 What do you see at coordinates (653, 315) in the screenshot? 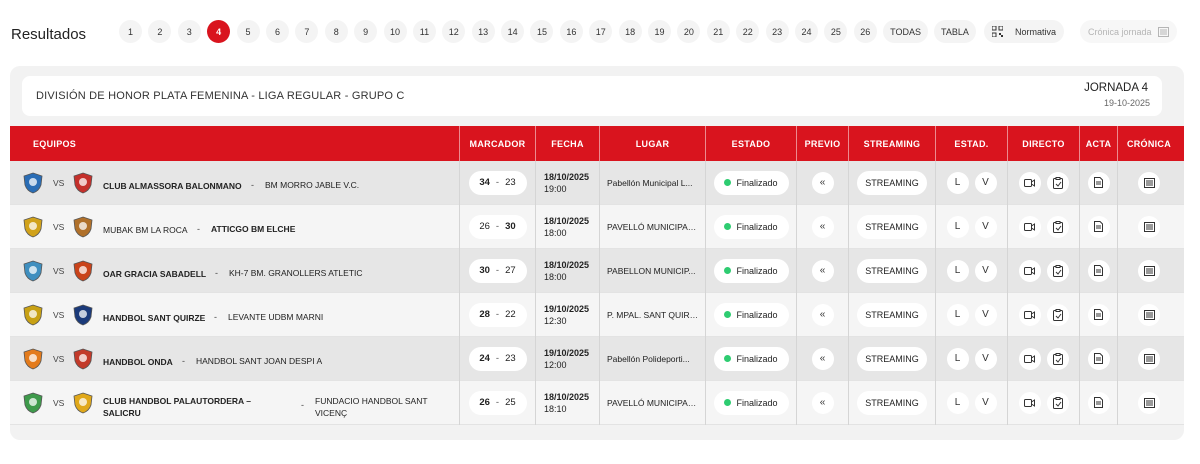
I see `match-venue: P. MPAL. SANT QUIRZE` at bounding box center [653, 315].